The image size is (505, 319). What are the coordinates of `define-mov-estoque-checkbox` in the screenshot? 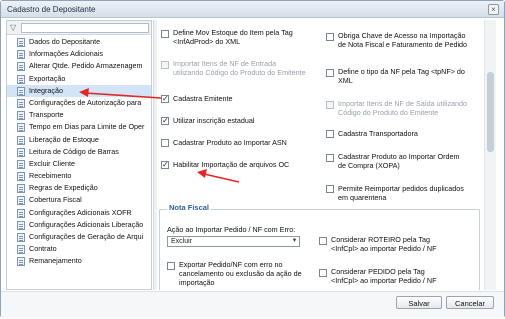 It's located at (165, 34).